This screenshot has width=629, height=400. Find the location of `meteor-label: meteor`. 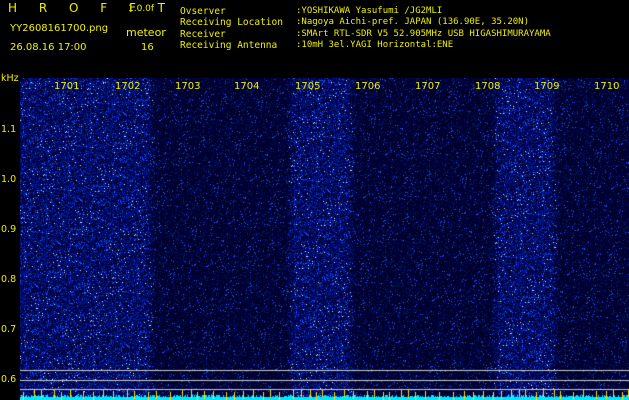

meteor-label: meteor is located at coordinates (146, 32).